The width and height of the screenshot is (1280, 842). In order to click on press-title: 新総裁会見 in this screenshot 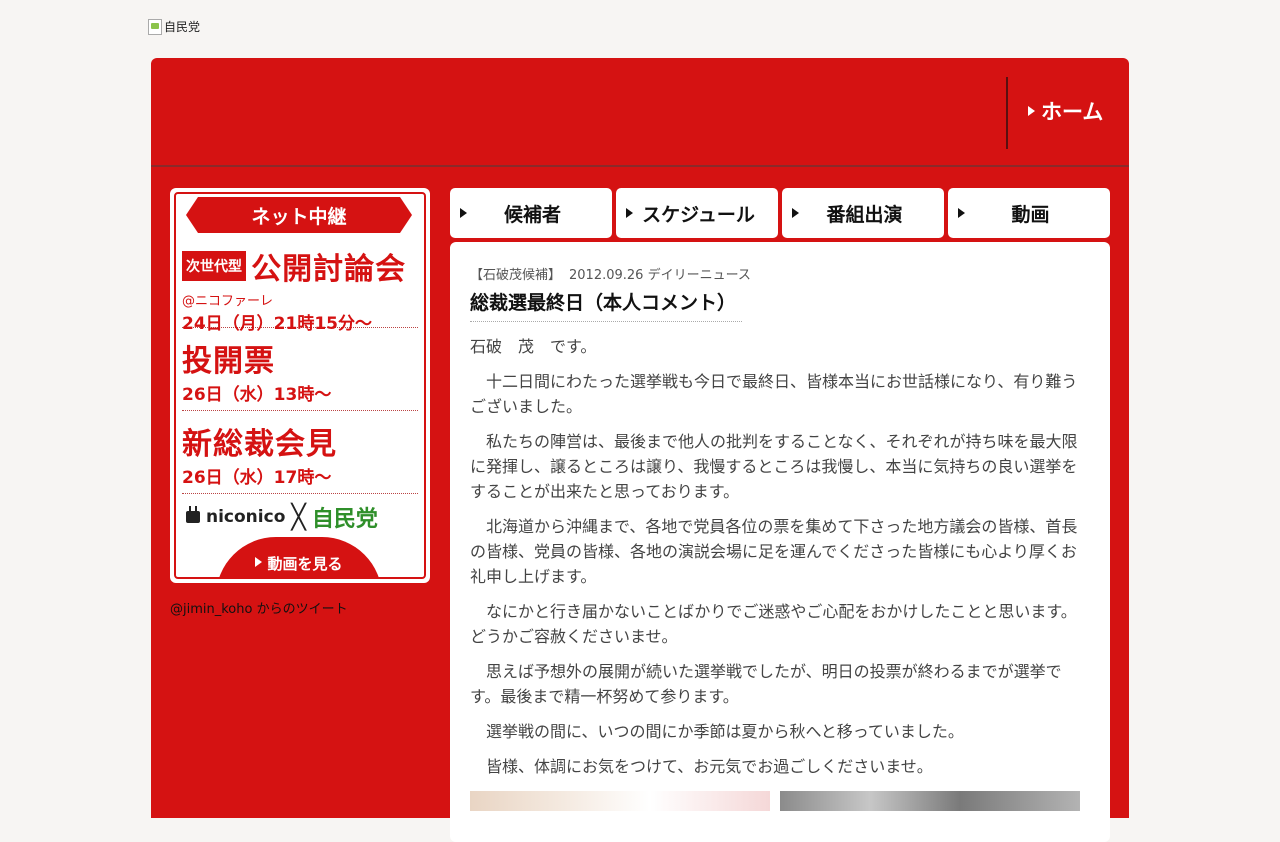, I will do `click(259, 444)`.